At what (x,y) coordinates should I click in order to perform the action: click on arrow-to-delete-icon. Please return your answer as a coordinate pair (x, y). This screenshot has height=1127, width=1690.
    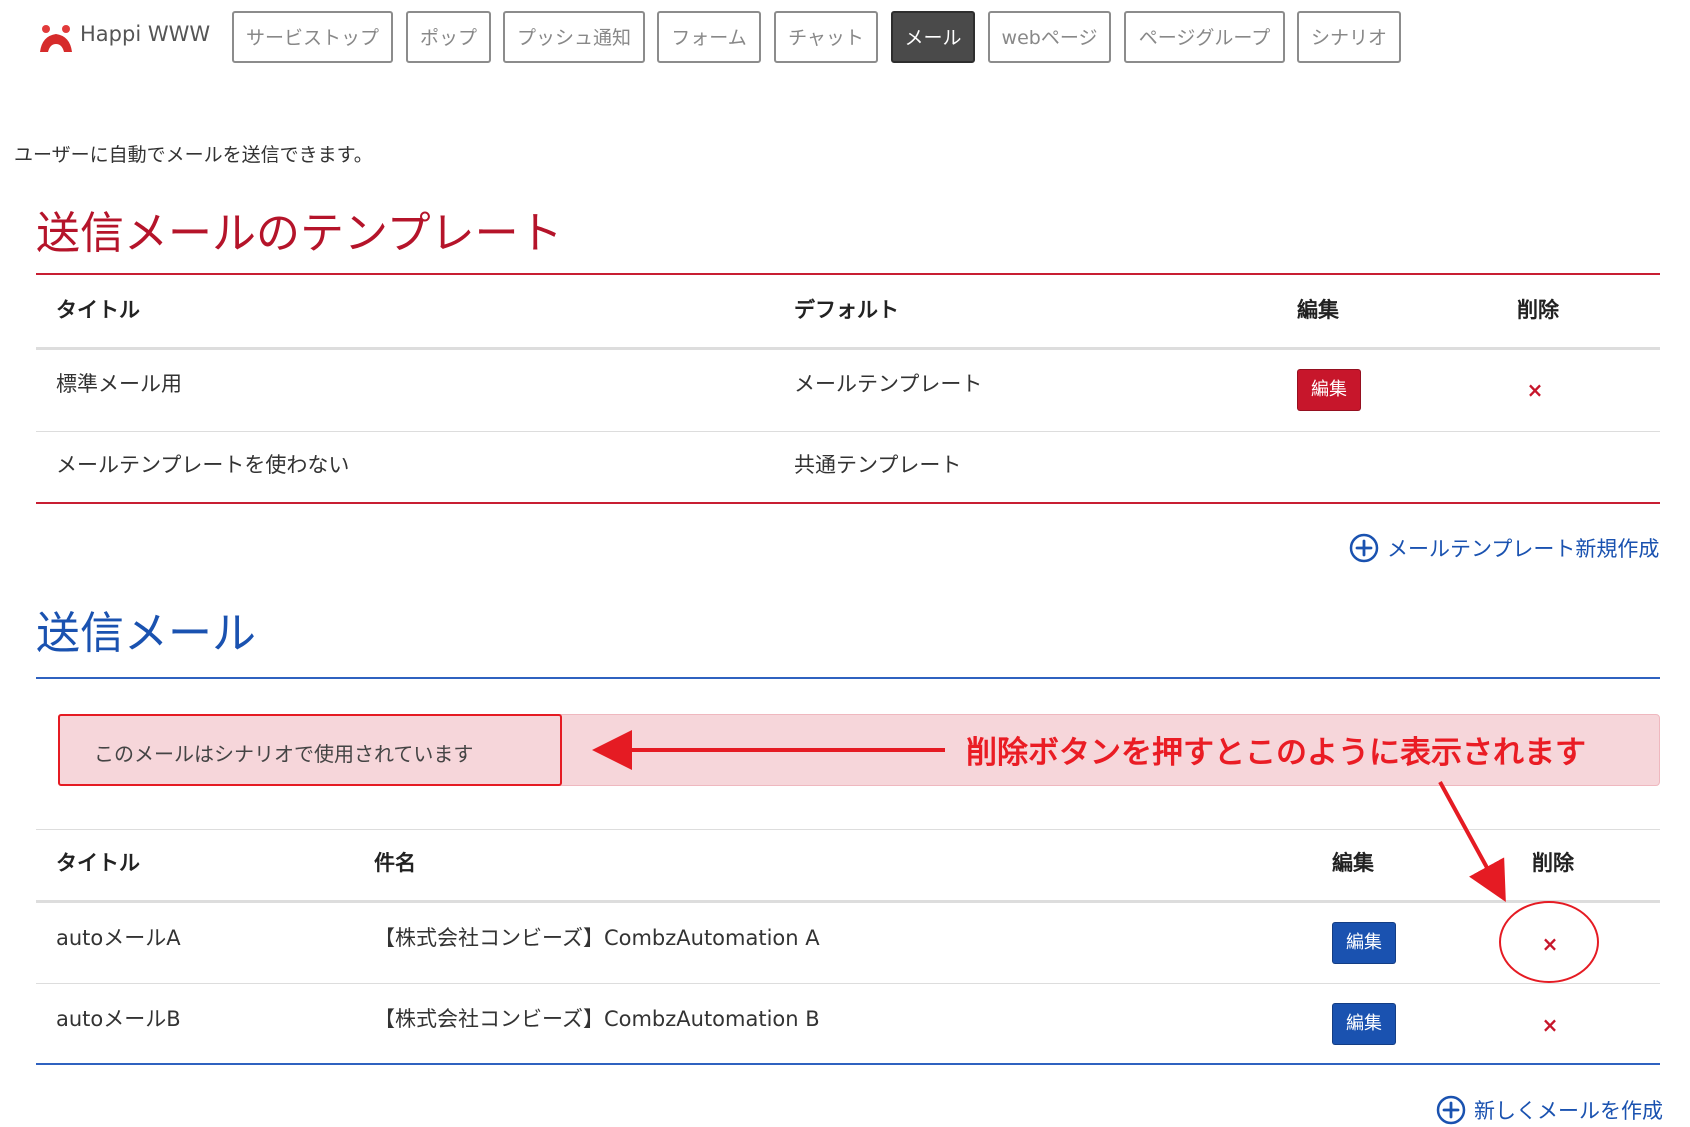
    Looking at the image, I should click on (1472, 842).